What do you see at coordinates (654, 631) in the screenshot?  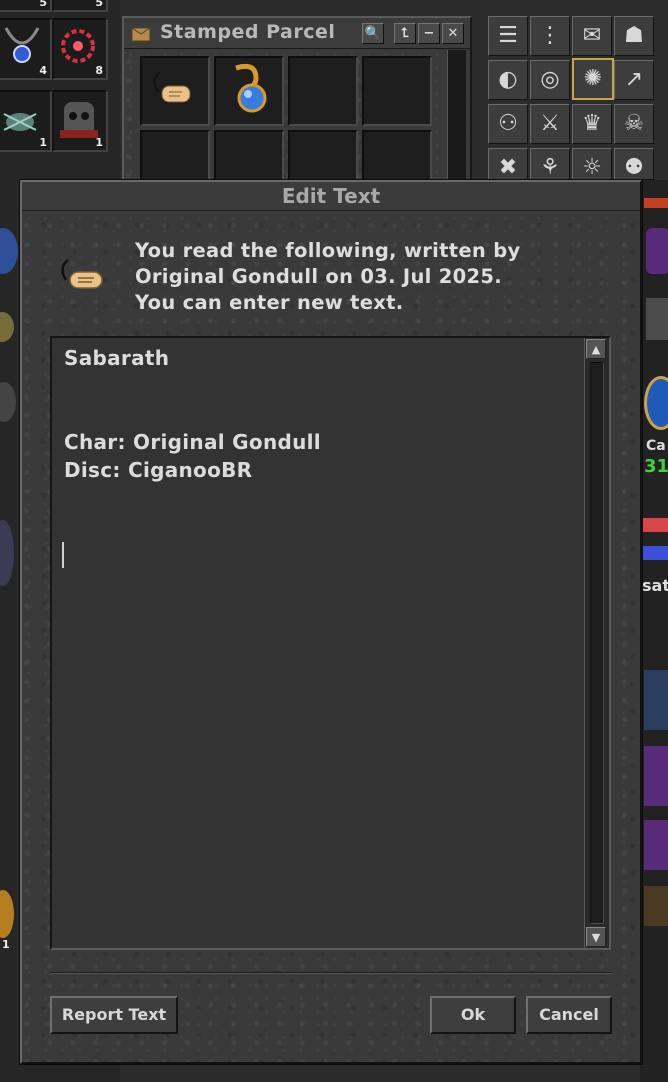 I see `right-edge-strip: Ca 31 sat` at bounding box center [654, 631].